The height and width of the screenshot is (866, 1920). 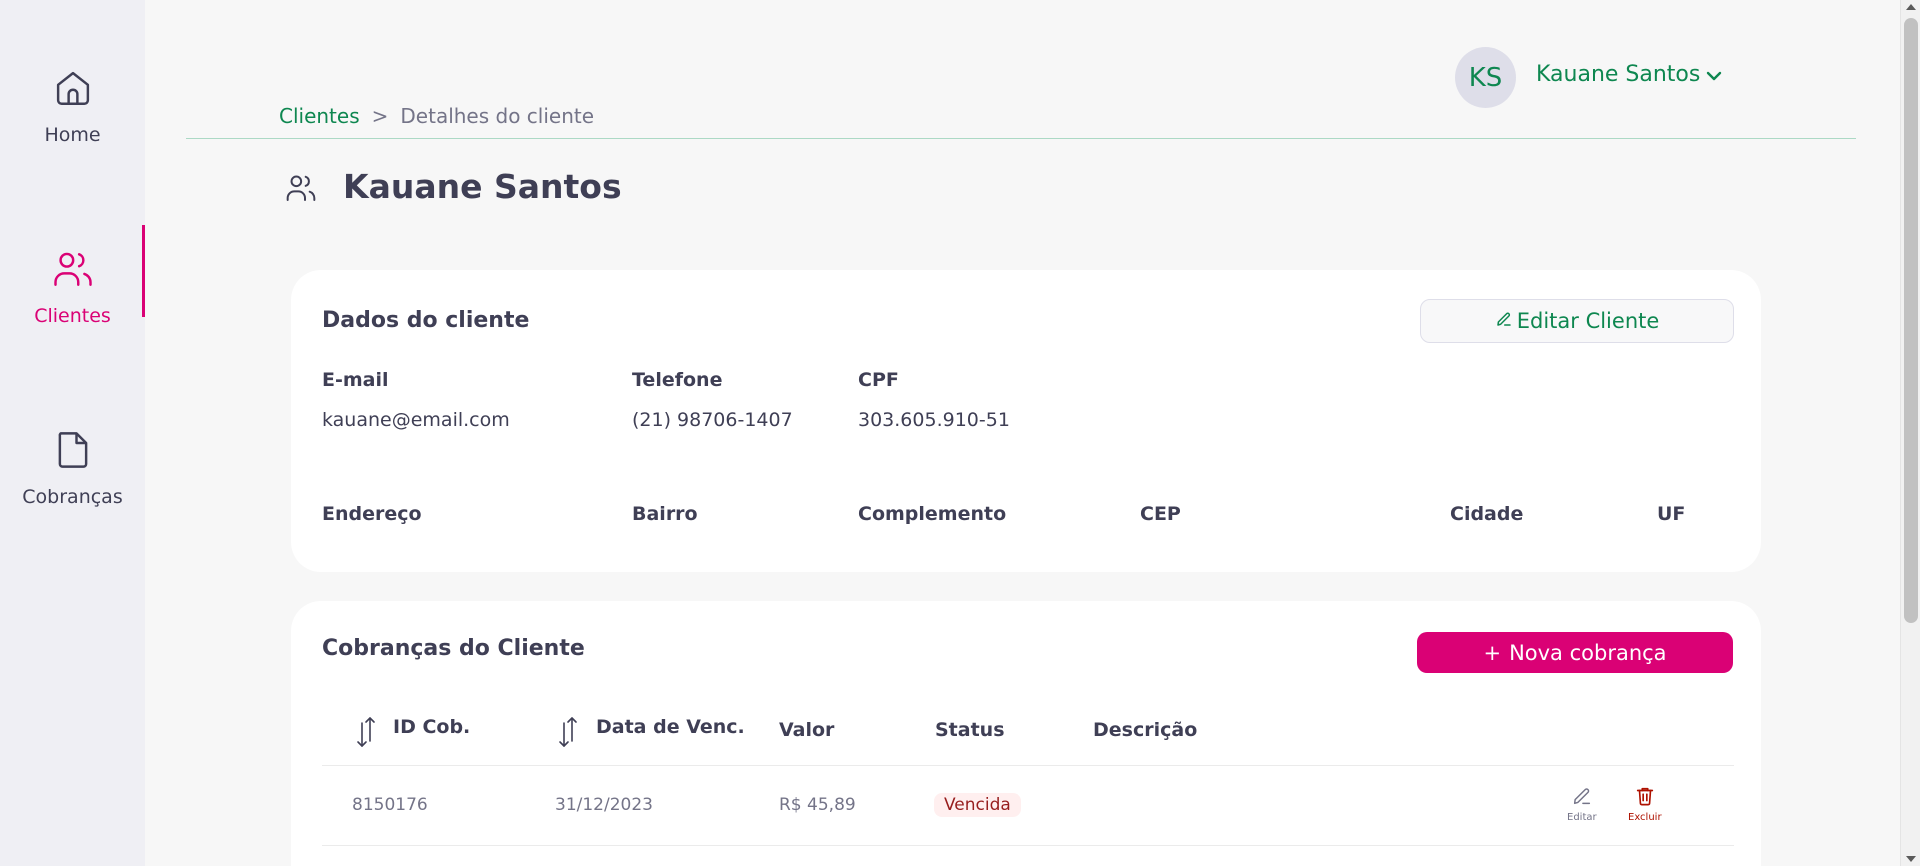 I want to click on cep-label: CEP, so click(x=1160, y=514).